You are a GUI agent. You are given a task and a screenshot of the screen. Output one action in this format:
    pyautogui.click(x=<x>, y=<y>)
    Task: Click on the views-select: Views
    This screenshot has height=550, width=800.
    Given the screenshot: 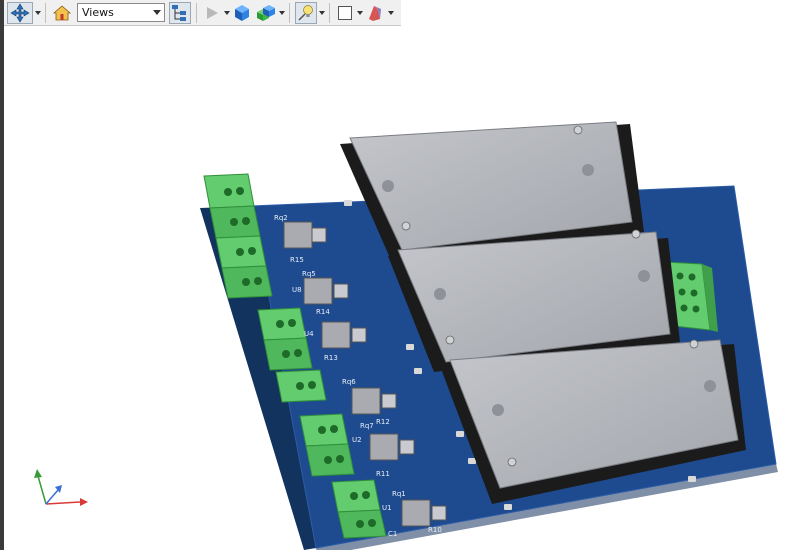 What is the action you would take?
    pyautogui.click(x=121, y=12)
    